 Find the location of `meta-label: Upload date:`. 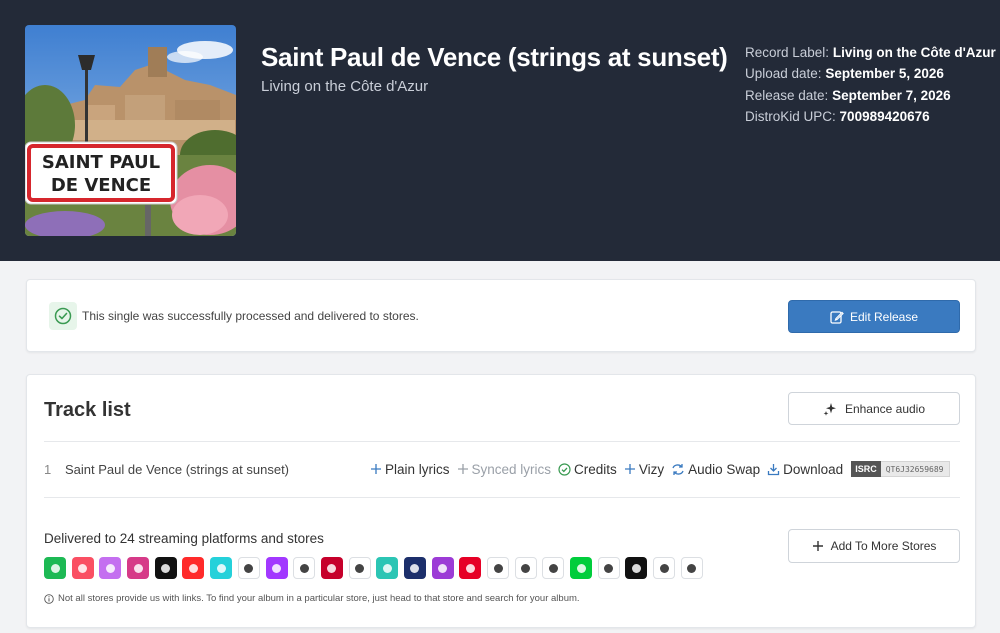

meta-label: Upload date: is located at coordinates (783, 74).